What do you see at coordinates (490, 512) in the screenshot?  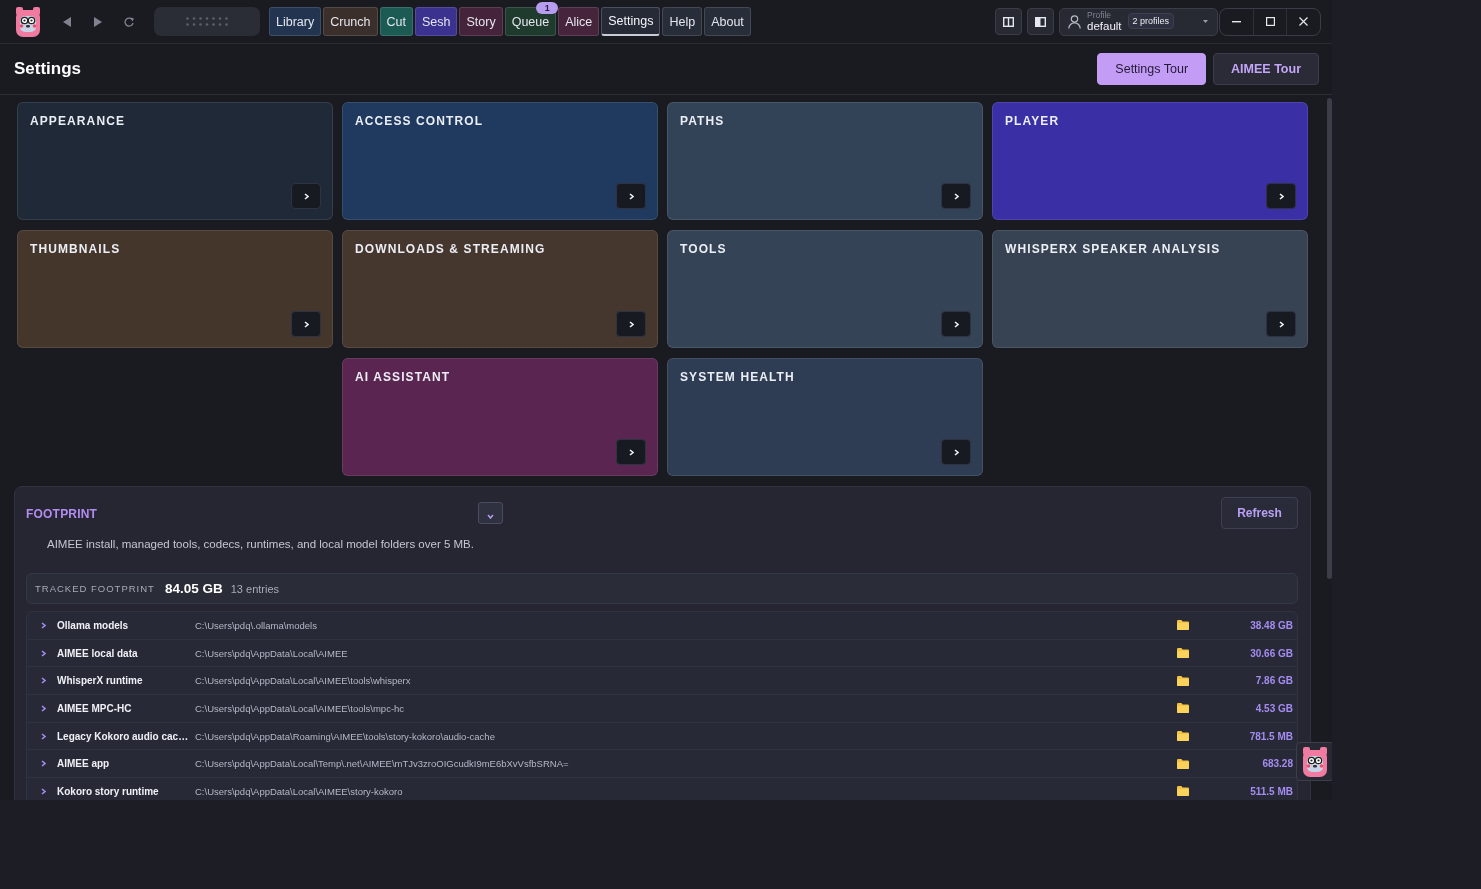 I see `collapse-button` at bounding box center [490, 512].